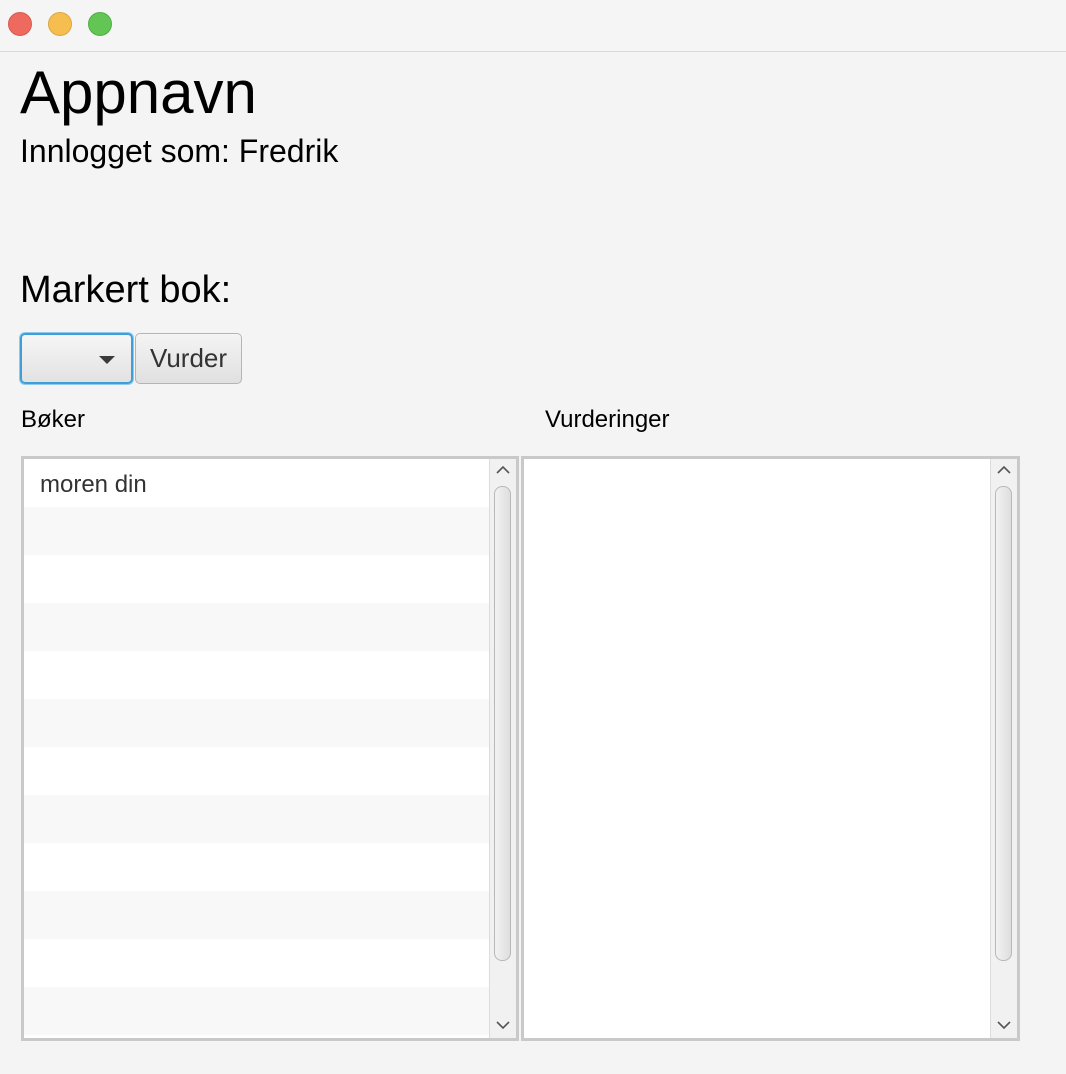 This screenshot has height=1074, width=1066. I want to click on ratings-header: Vurderinger, so click(607, 419).